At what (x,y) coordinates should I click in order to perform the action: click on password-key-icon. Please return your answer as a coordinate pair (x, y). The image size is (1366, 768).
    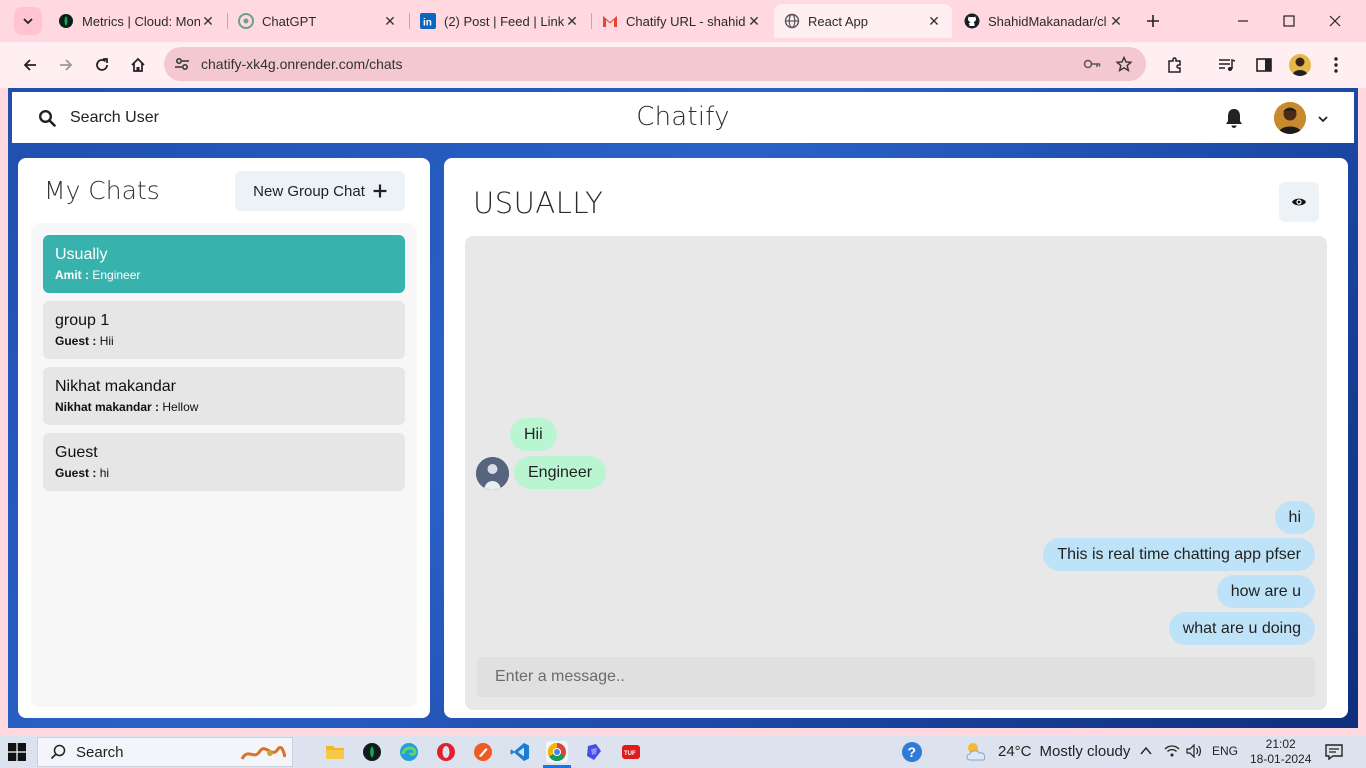
    Looking at the image, I should click on (1092, 64).